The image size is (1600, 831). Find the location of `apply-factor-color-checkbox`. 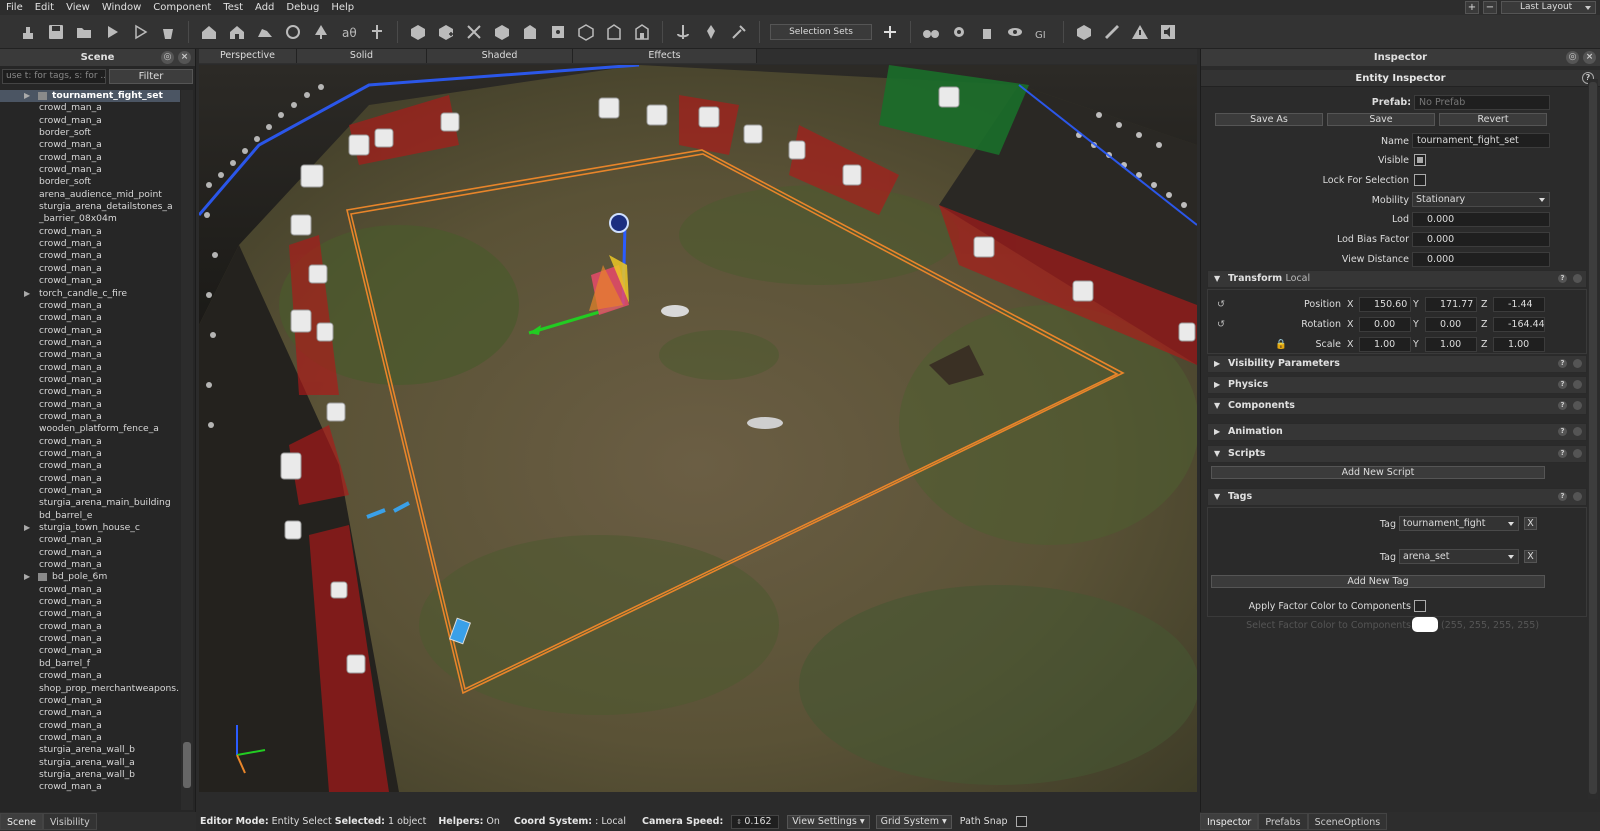

apply-factor-color-checkbox is located at coordinates (1420, 606).